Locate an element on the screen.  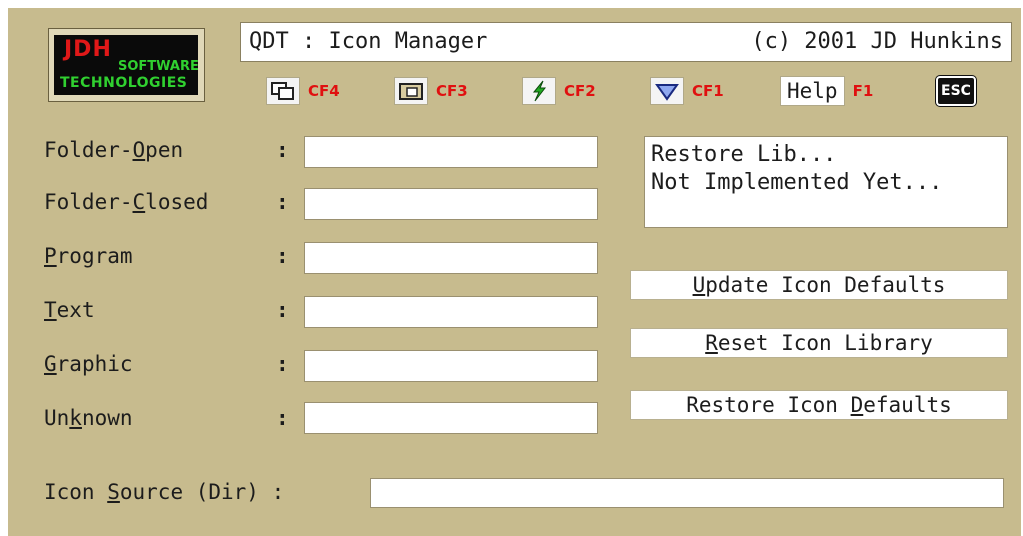
help-button: Help F1 is located at coordinates (826, 91).